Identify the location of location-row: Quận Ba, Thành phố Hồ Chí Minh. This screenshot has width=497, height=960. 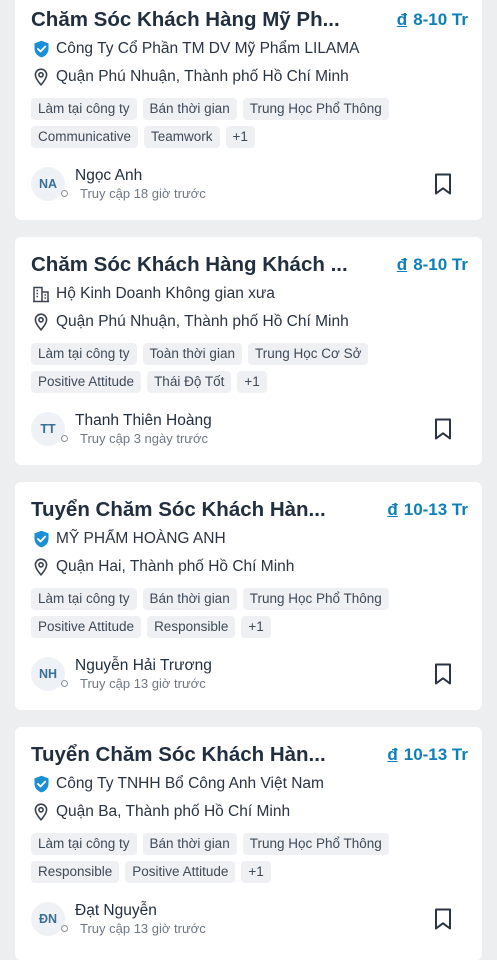
(250, 812).